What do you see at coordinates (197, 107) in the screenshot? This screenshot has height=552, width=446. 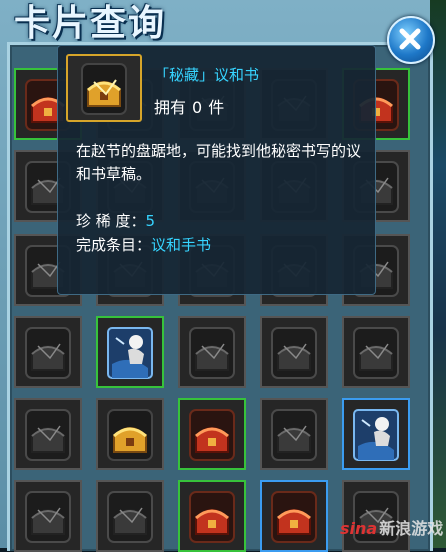 I see `owned-number: 0` at bounding box center [197, 107].